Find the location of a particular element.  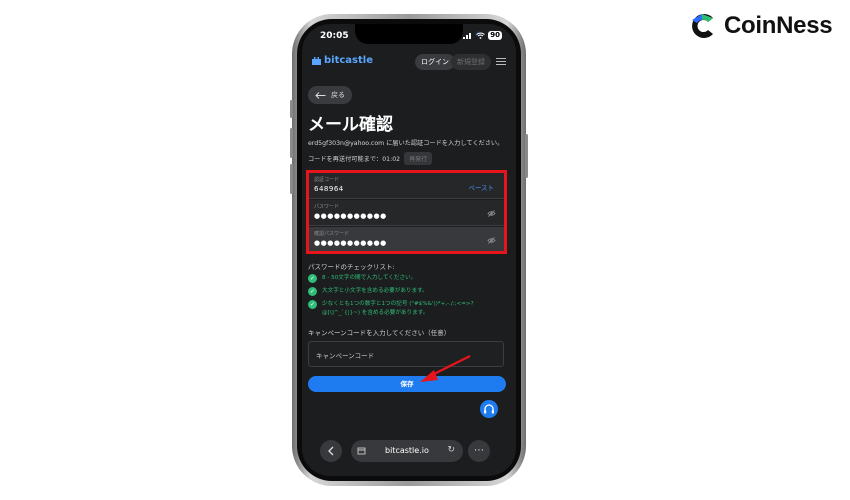

coinness-logo-icon is located at coordinates (702, 26).